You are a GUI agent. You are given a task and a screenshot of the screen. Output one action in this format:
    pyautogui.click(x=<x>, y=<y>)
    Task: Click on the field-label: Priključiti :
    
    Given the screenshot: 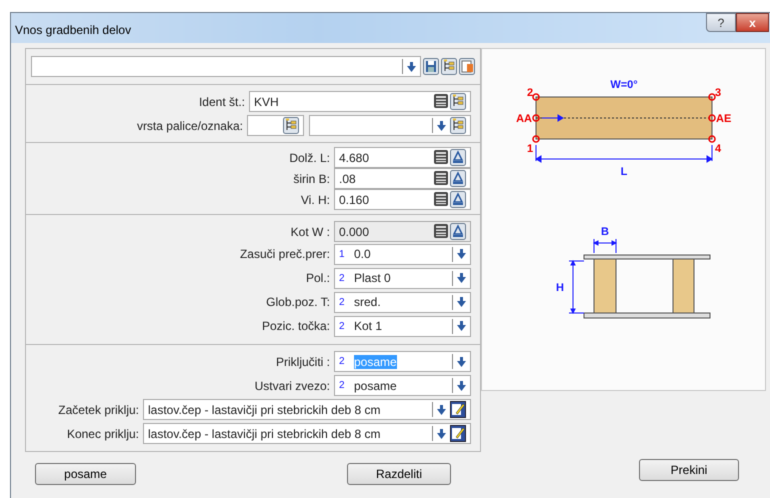 What is the action you would take?
    pyautogui.click(x=303, y=362)
    